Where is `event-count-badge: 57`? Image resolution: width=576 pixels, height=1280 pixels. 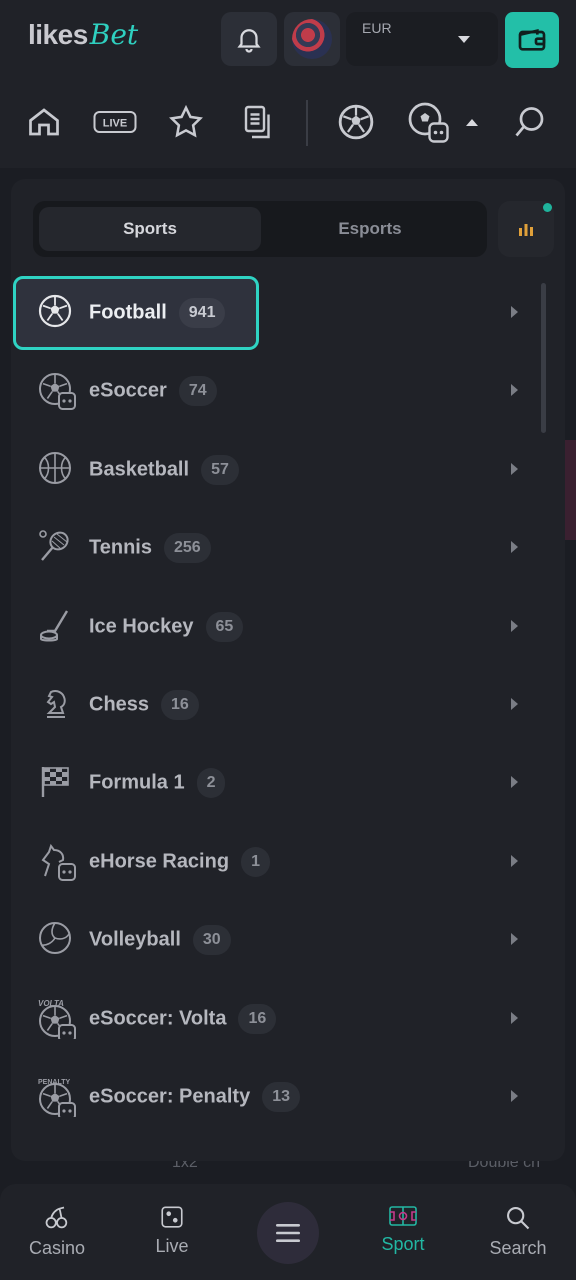 event-count-badge: 57 is located at coordinates (220, 469).